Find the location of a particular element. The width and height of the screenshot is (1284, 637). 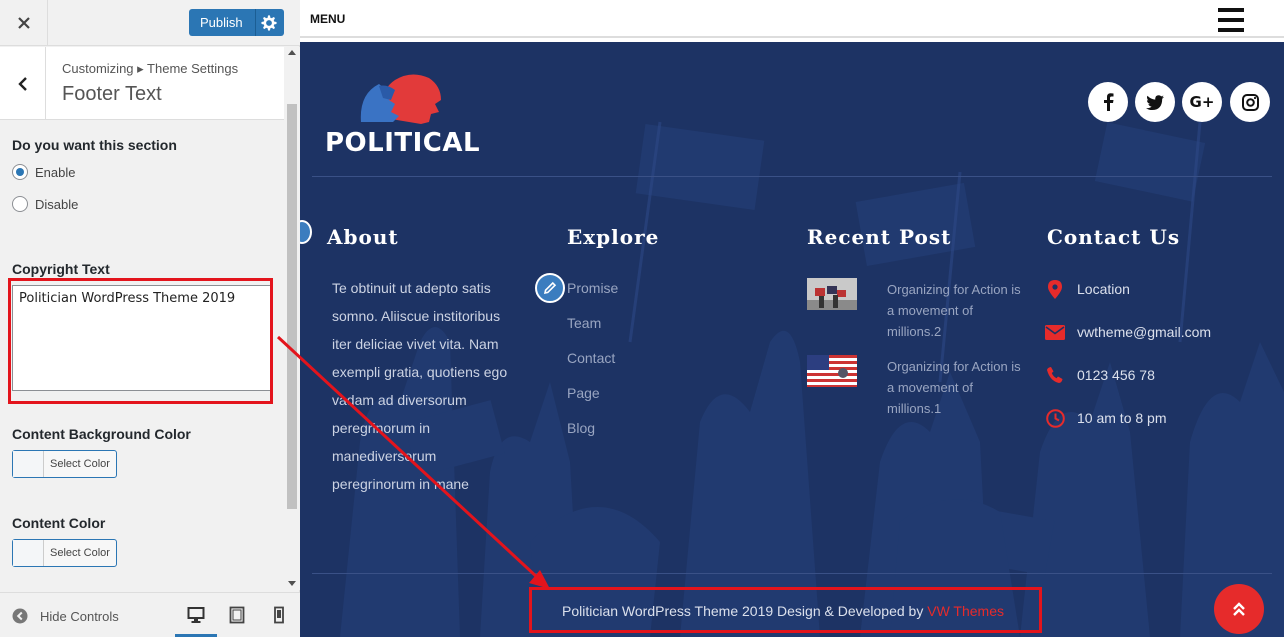

tablet-icon is located at coordinates (237, 615).